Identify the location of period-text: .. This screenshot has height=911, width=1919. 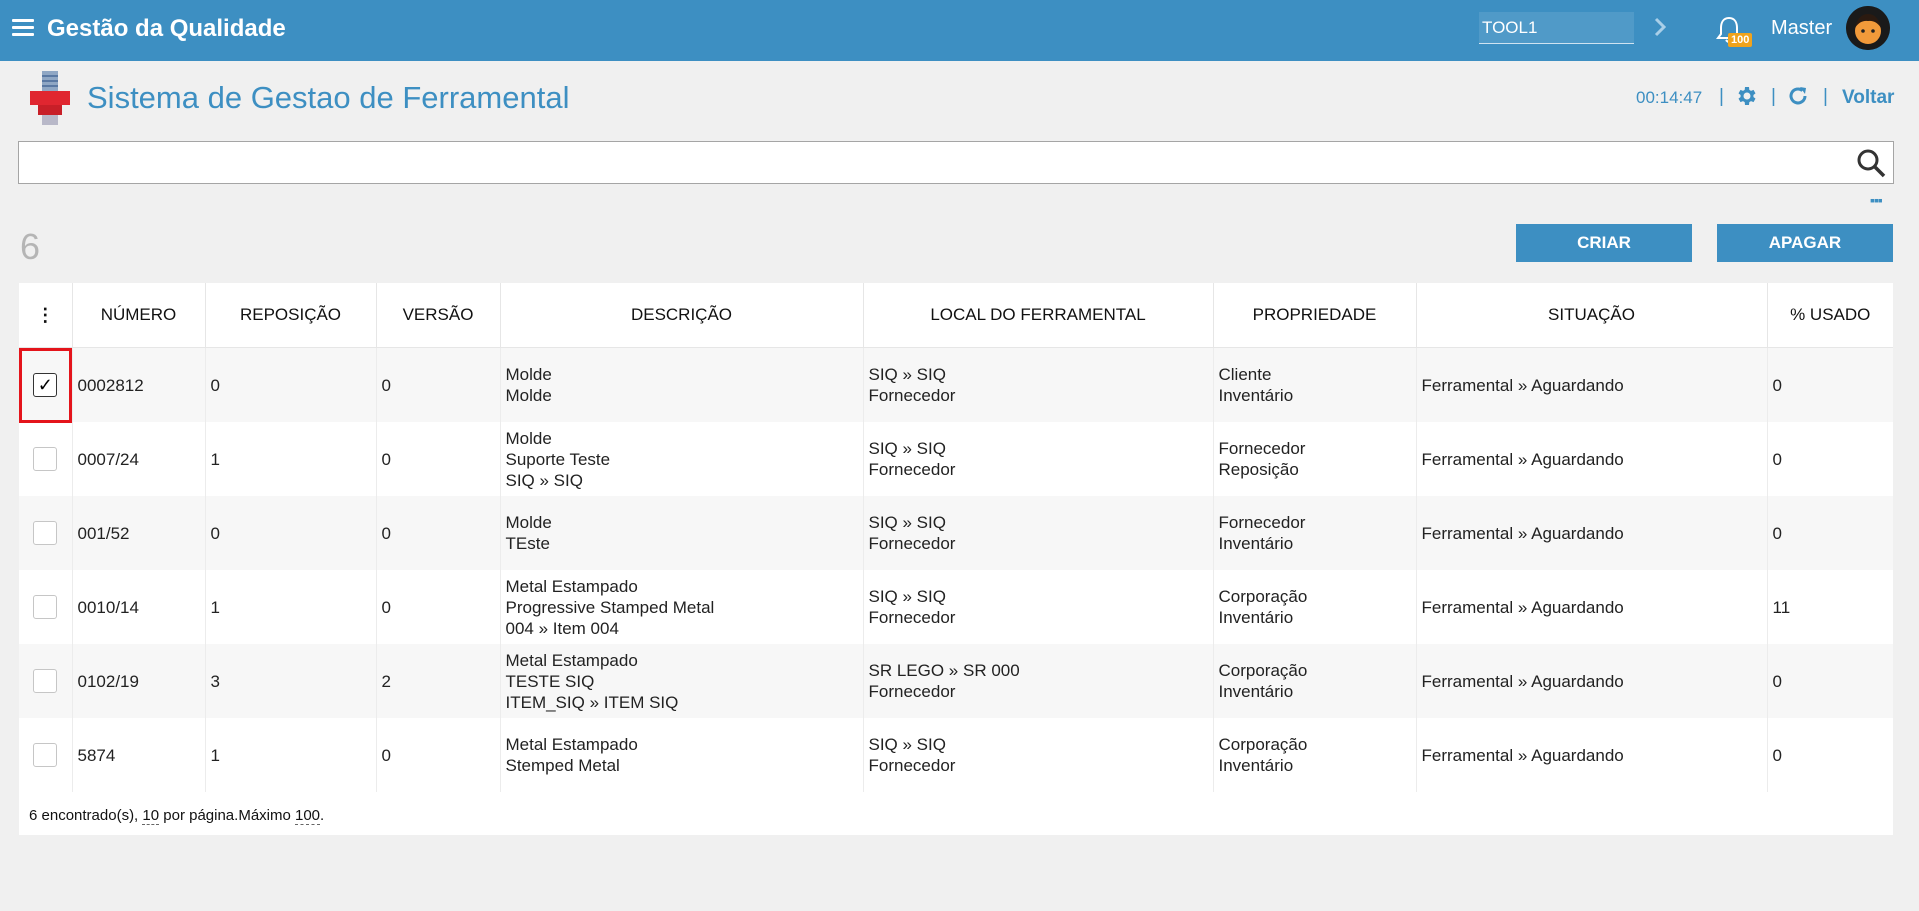
(322, 815).